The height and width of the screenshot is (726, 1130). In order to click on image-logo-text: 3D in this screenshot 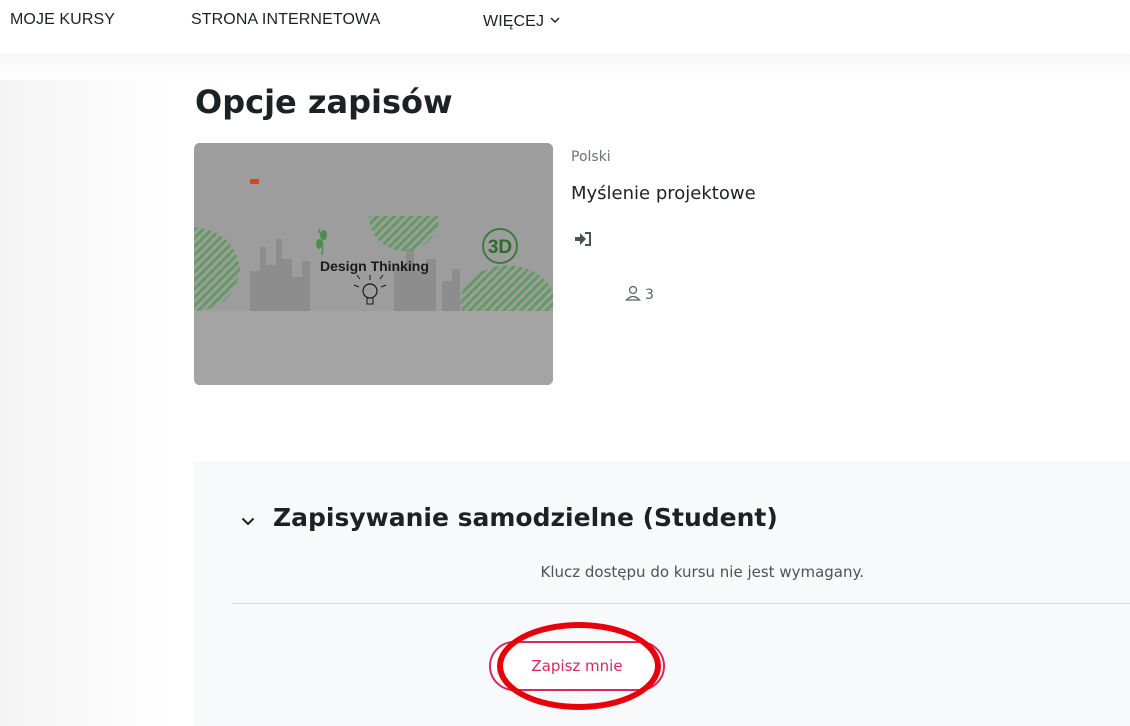, I will do `click(500, 247)`.